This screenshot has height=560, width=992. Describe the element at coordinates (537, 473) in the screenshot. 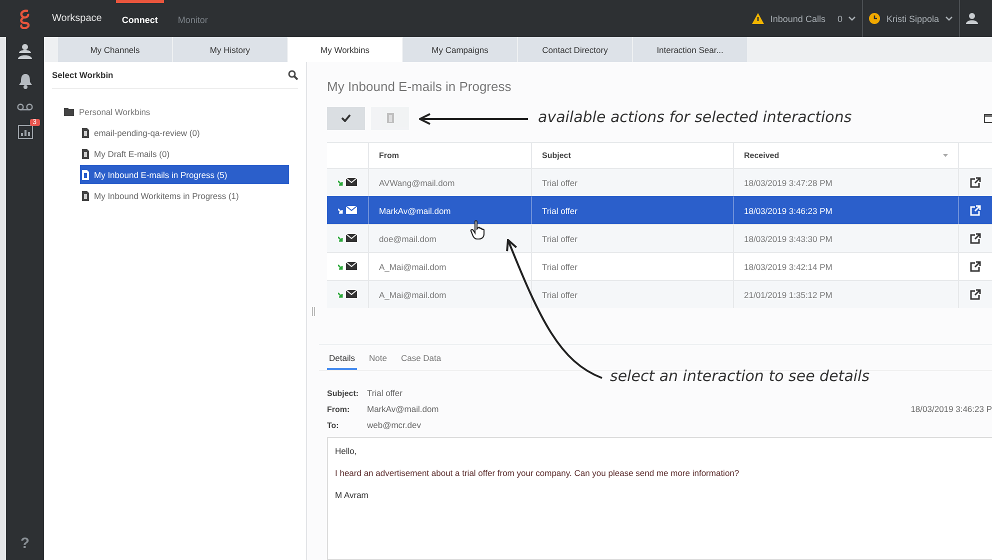

I see `message-paragraph: I heard an advertisement about a trial offer from your company. Can you please send me more information?` at that location.